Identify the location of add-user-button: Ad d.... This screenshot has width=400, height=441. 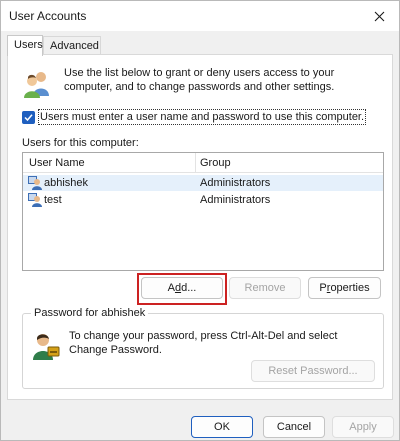
(182, 288).